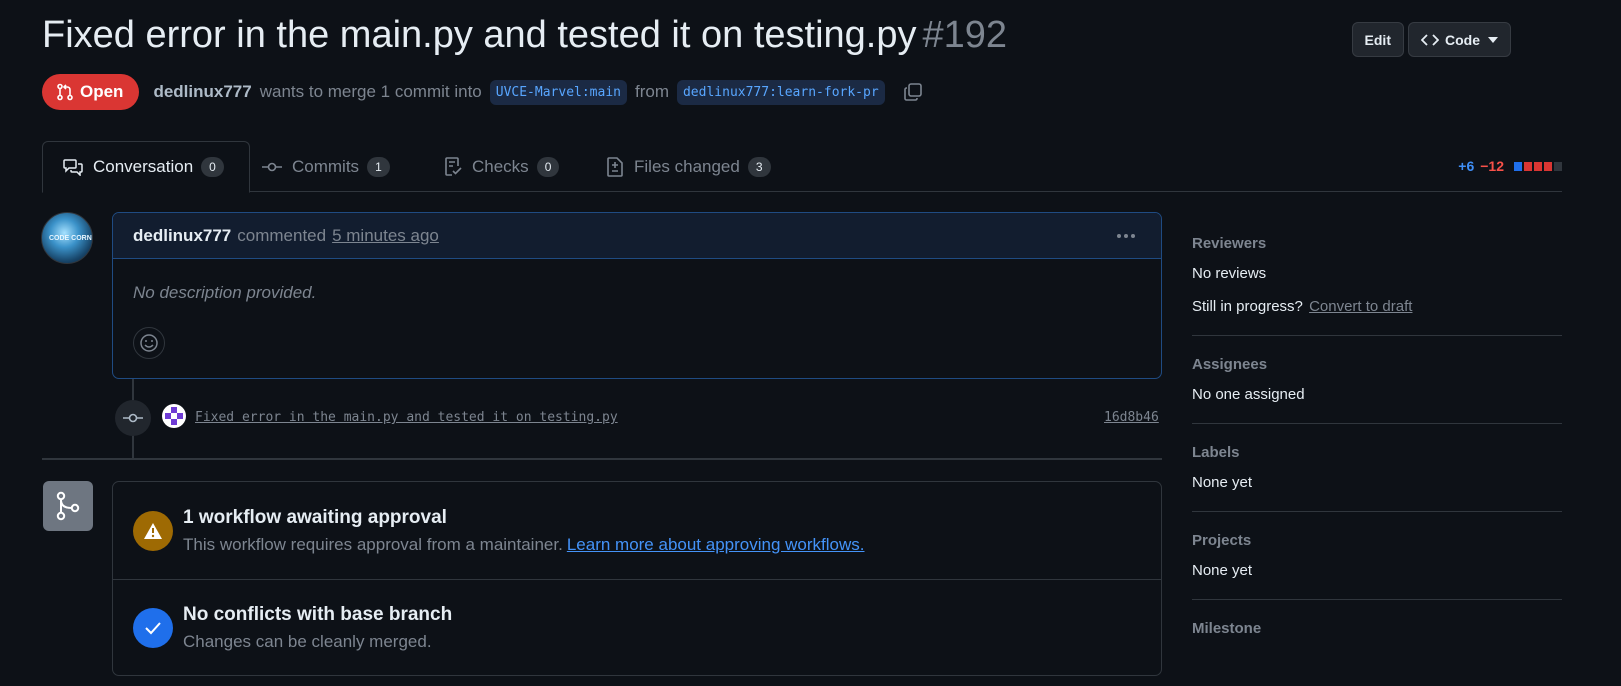 This screenshot has height=686, width=1621. Describe the element at coordinates (153, 628) in the screenshot. I see `check-icon` at that location.